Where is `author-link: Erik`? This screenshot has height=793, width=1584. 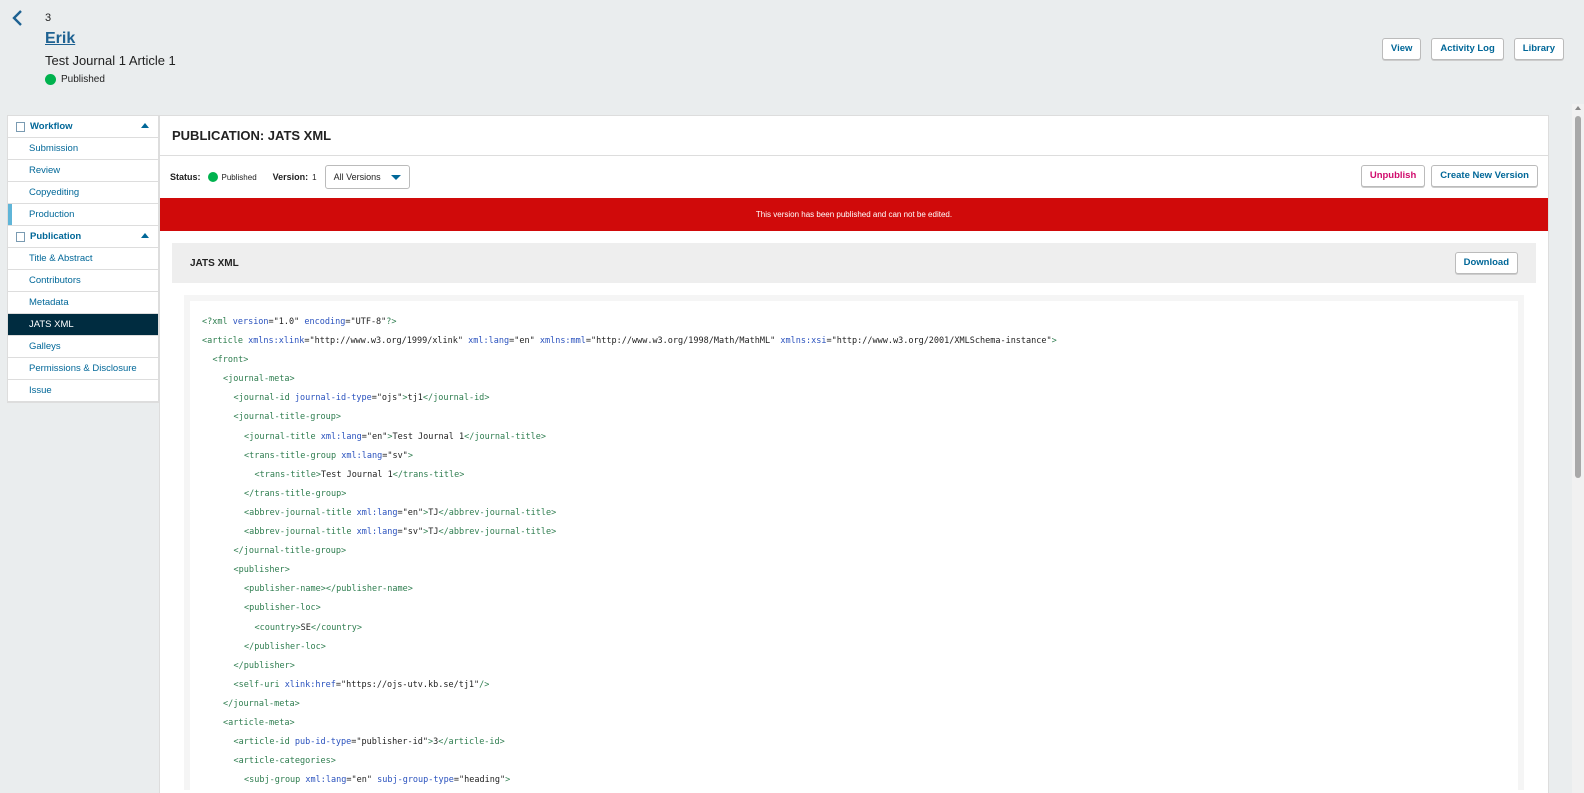
author-link: Erik is located at coordinates (60, 39).